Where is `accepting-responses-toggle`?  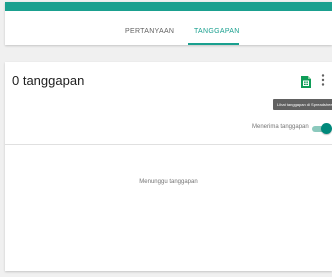
accepting-responses-toggle is located at coordinates (322, 128).